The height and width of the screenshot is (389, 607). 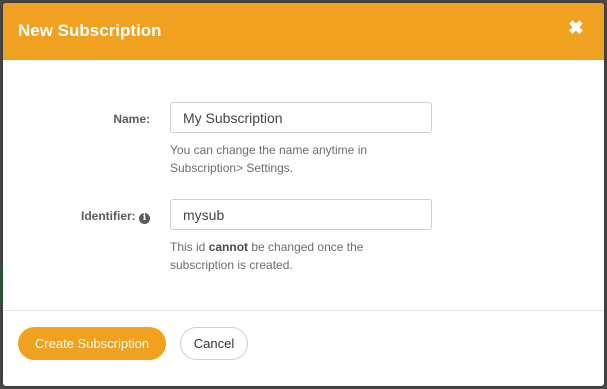 What do you see at coordinates (90, 30) in the screenshot?
I see `dialog-title: New Subscription` at bounding box center [90, 30].